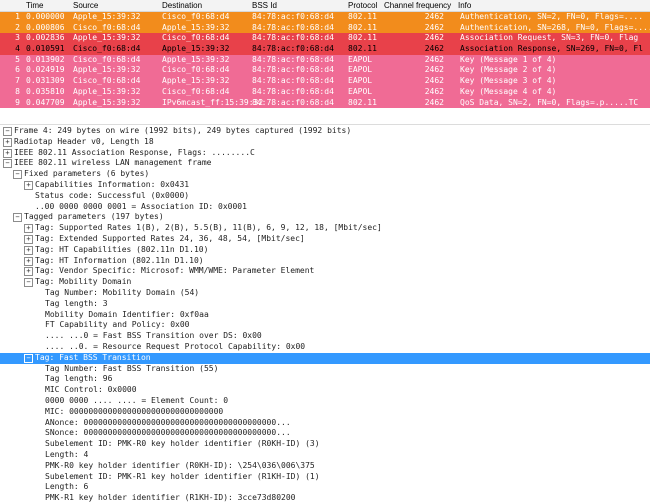 Image resolution: width=650 pixels, height=504 pixels. I want to click on tree-node: − Tag: Mobility Domain, so click(325, 282).